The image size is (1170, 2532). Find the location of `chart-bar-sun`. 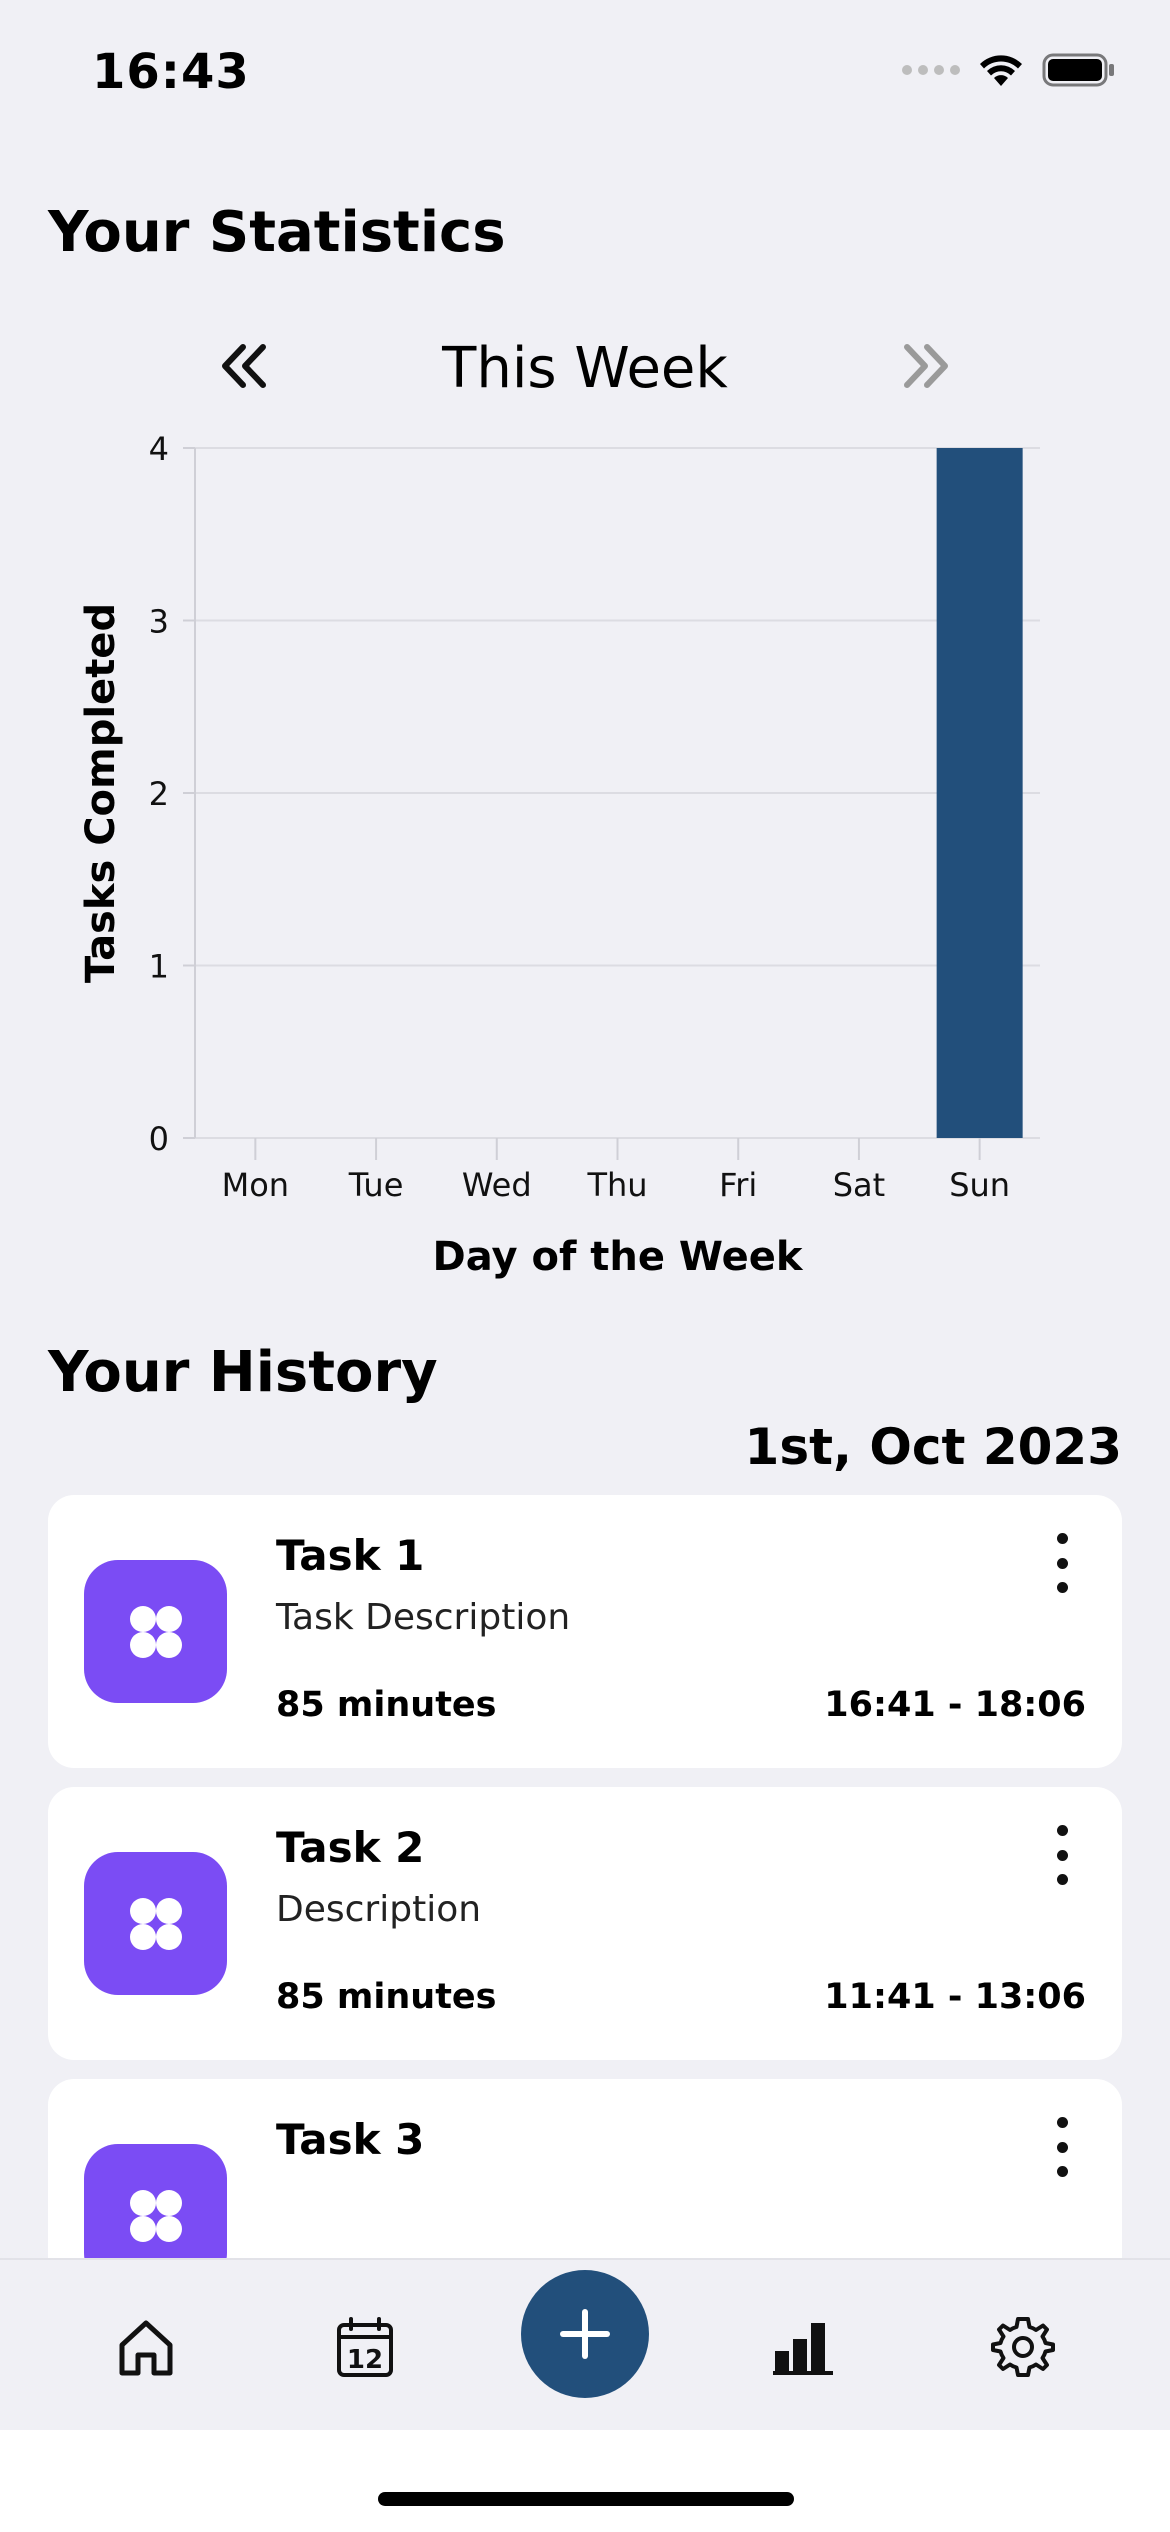

chart-bar-sun is located at coordinates (979, 793).